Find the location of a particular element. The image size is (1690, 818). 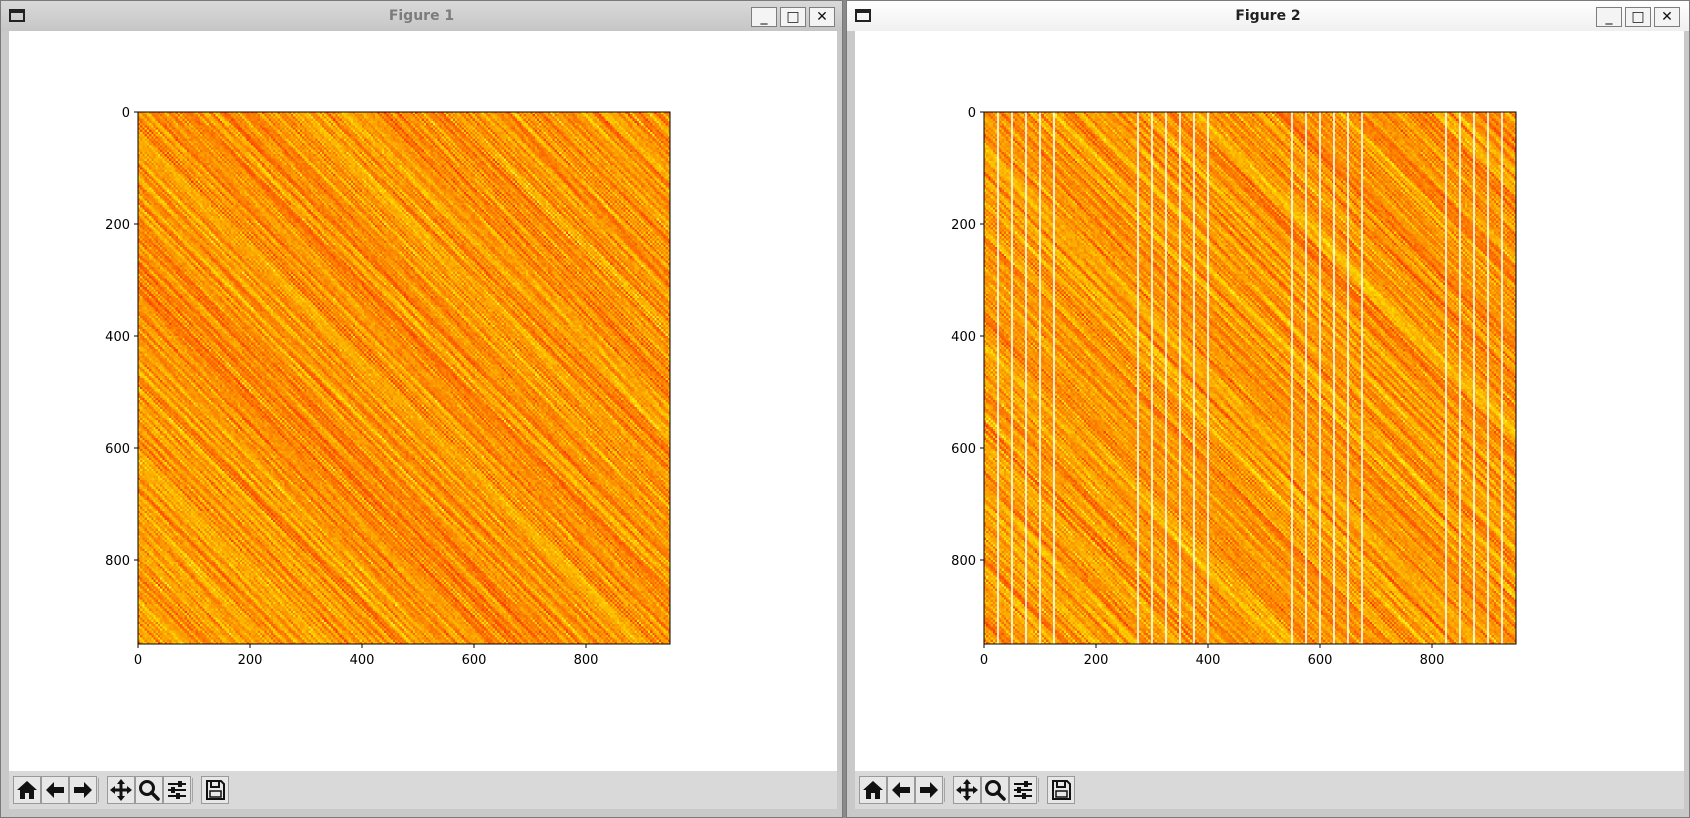

window-title: Figure 1 is located at coordinates (421, 16).